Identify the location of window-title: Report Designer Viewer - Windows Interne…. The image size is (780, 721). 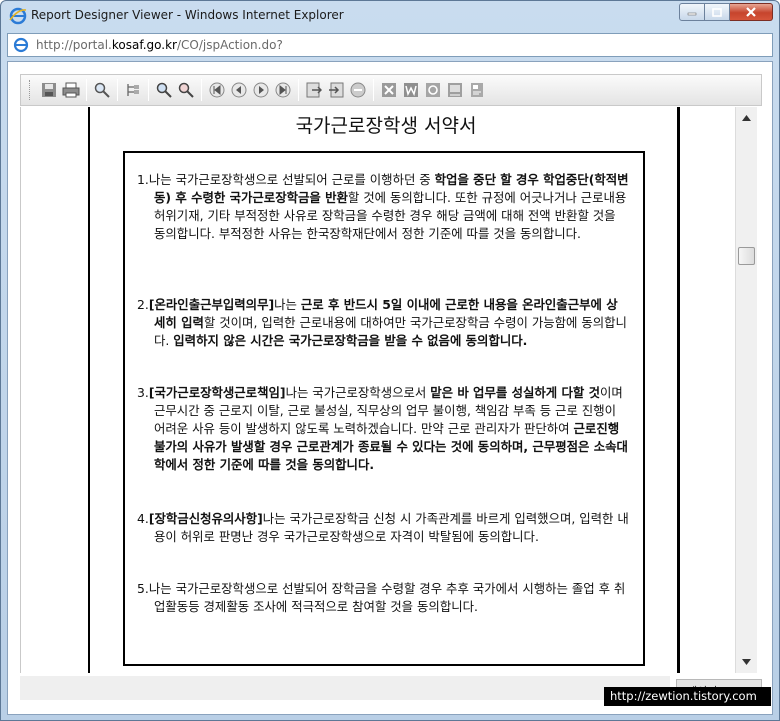
(187, 15).